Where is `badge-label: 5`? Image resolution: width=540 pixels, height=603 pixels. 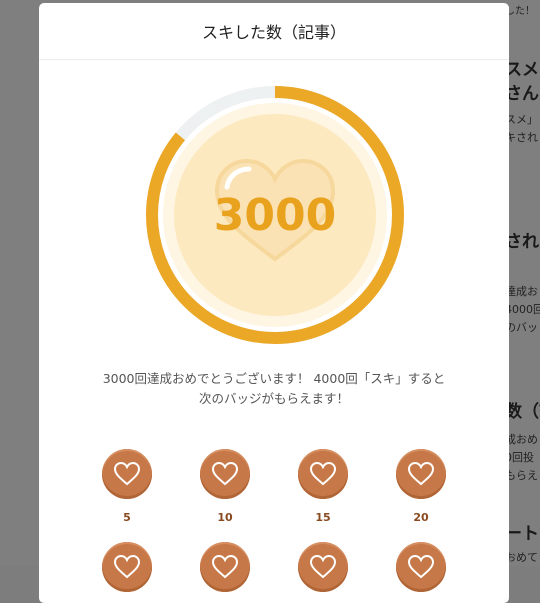
badge-label: 5 is located at coordinates (127, 517).